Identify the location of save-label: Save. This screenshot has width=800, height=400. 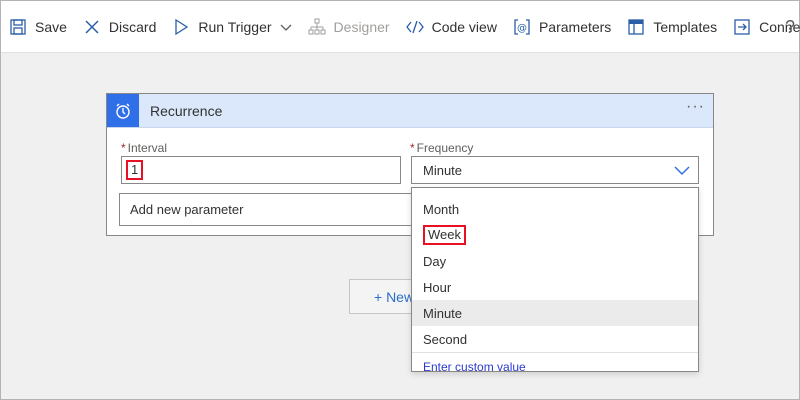
(51, 26).